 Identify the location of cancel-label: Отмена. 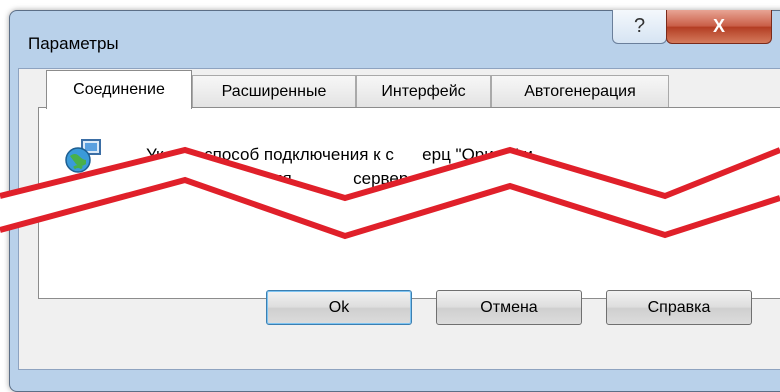
(509, 307).